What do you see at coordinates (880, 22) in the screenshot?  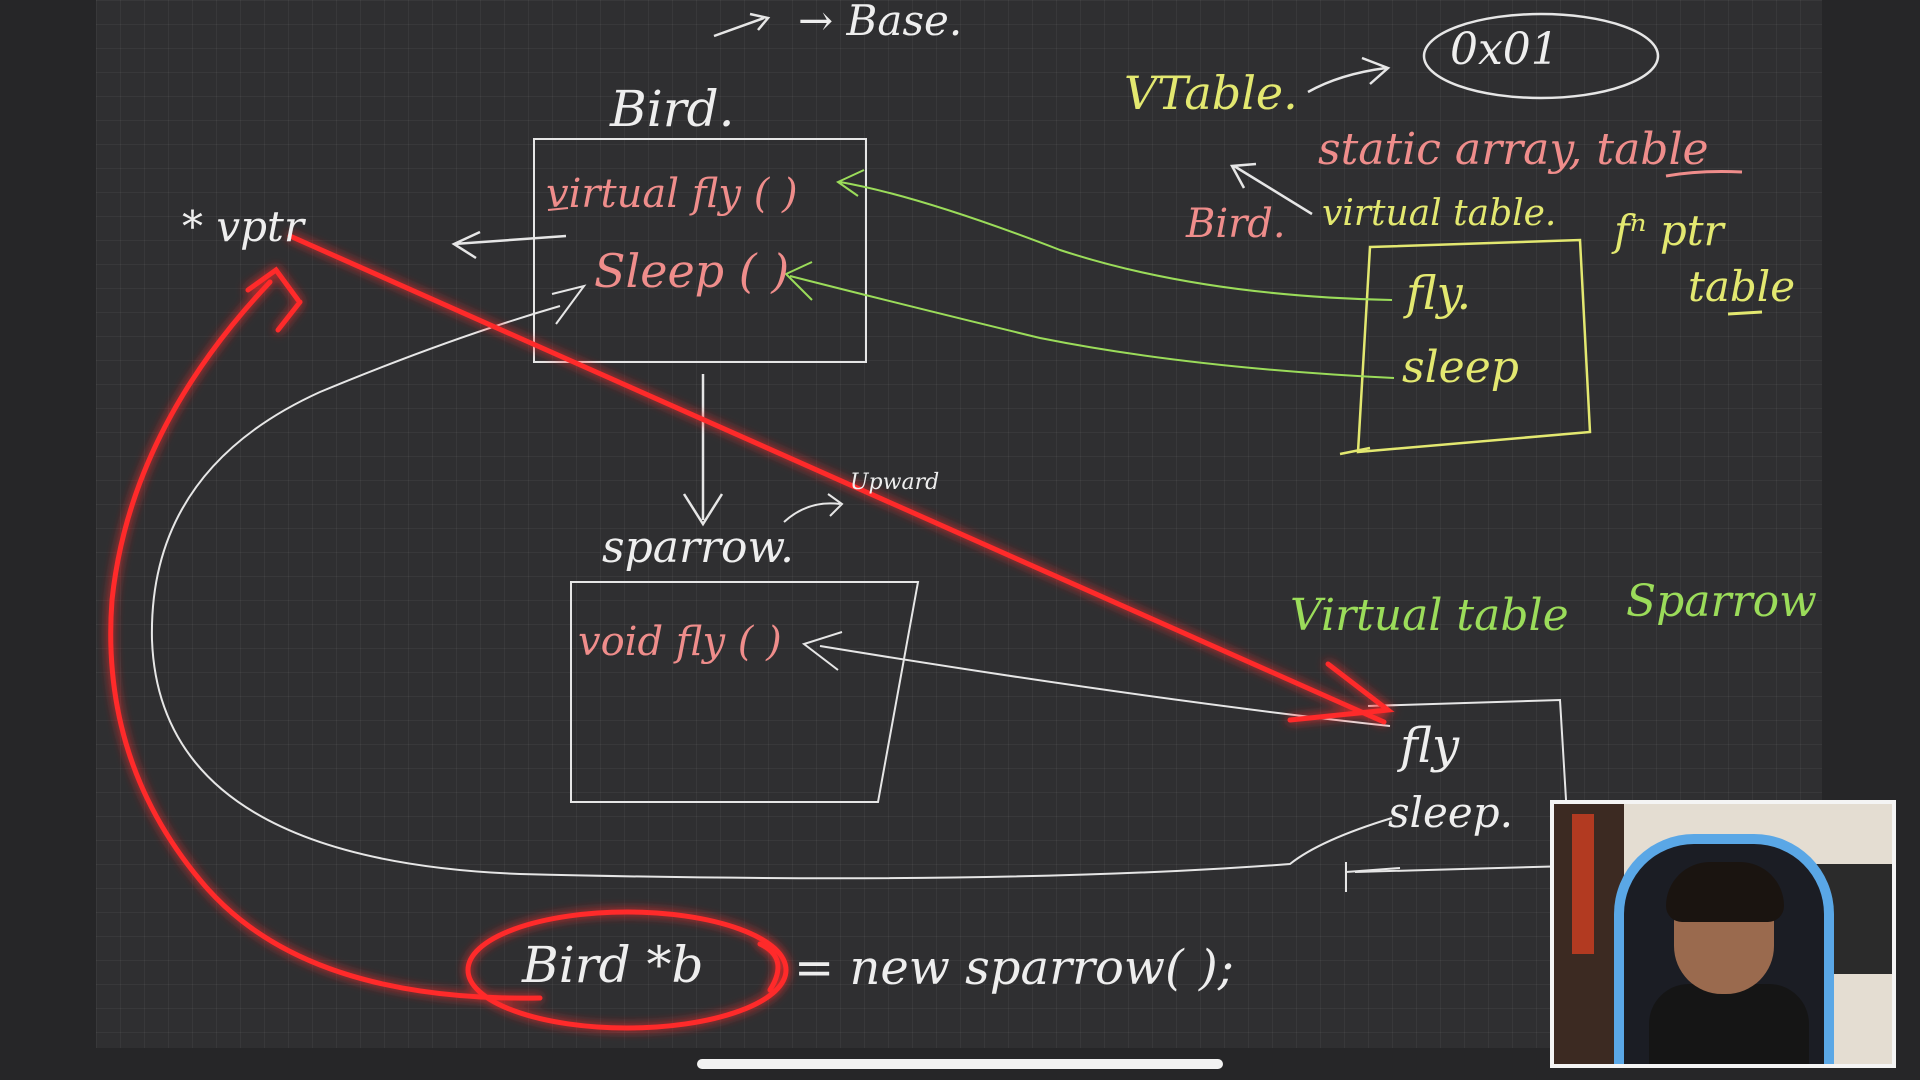 I see `base-label: → Base.` at bounding box center [880, 22].